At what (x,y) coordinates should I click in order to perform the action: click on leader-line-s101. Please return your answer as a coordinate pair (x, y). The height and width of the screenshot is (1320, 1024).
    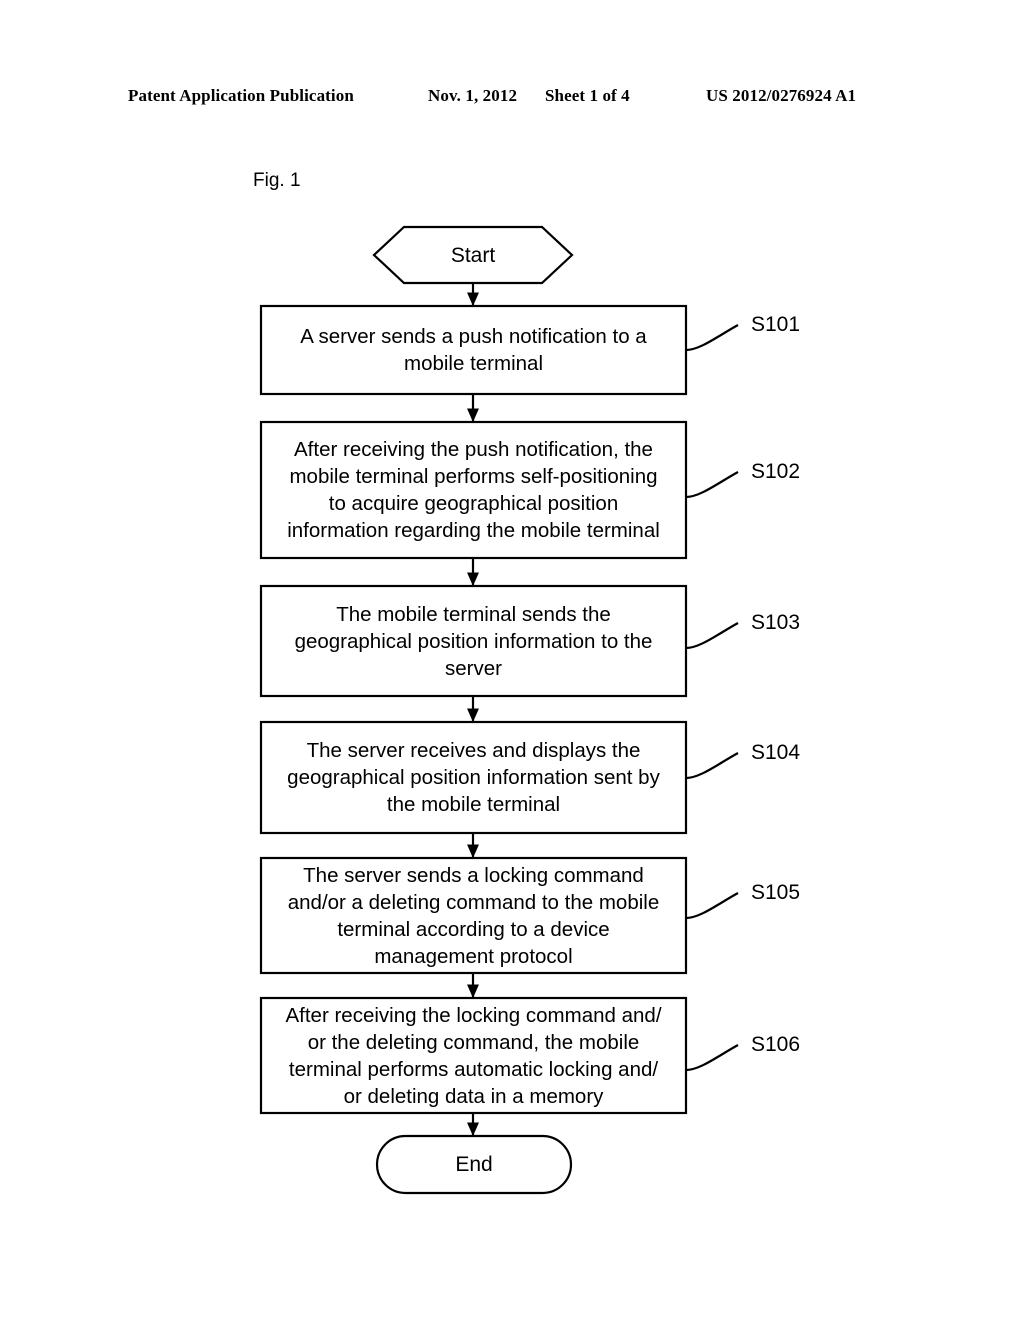
    Looking at the image, I should click on (712, 338).